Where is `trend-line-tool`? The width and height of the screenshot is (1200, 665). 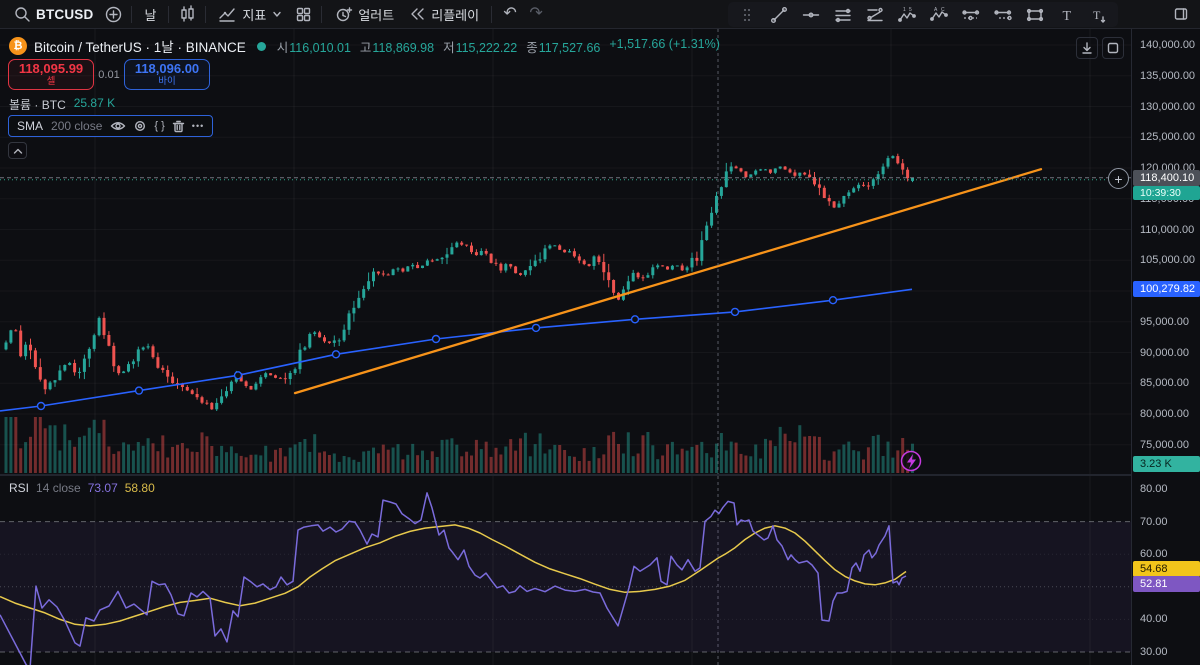
trend-line-tool is located at coordinates (779, 14).